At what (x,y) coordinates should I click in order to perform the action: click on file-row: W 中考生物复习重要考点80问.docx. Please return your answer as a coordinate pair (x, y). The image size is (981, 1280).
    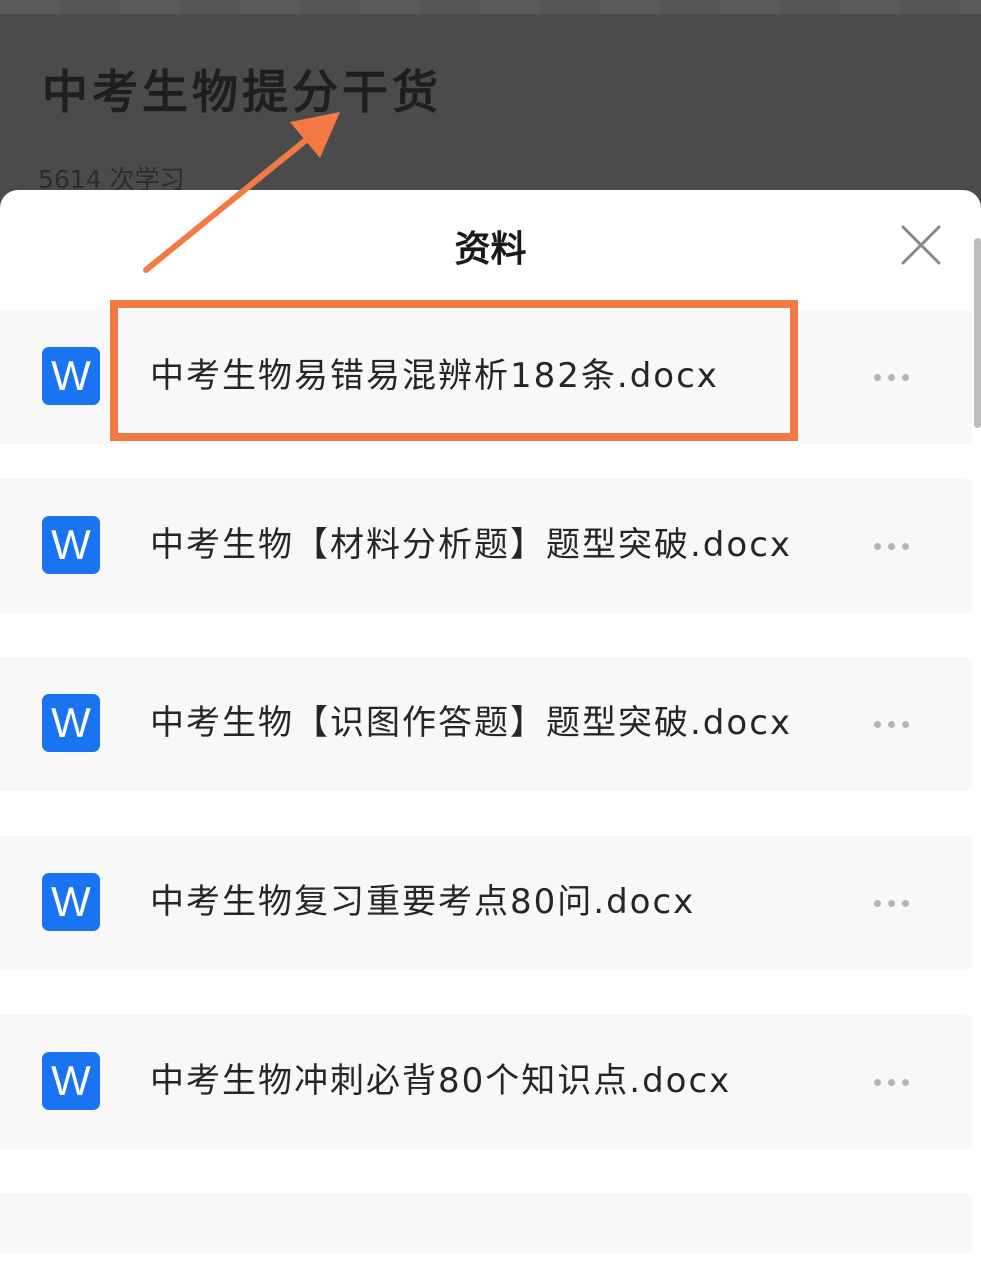
    Looking at the image, I should click on (486, 903).